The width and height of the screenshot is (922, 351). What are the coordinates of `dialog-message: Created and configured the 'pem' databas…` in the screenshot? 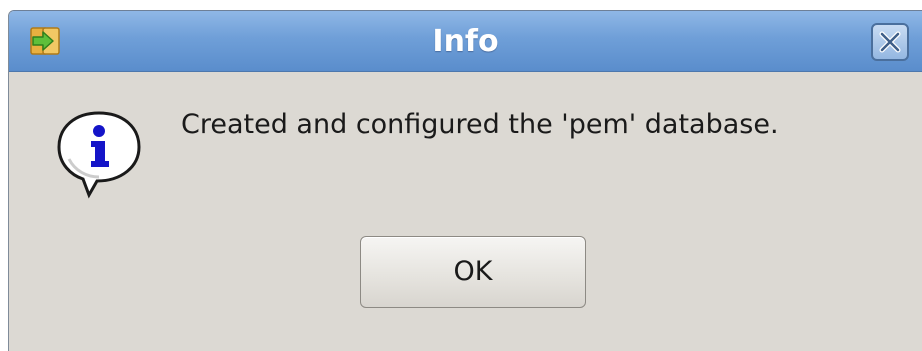 It's located at (480, 124).